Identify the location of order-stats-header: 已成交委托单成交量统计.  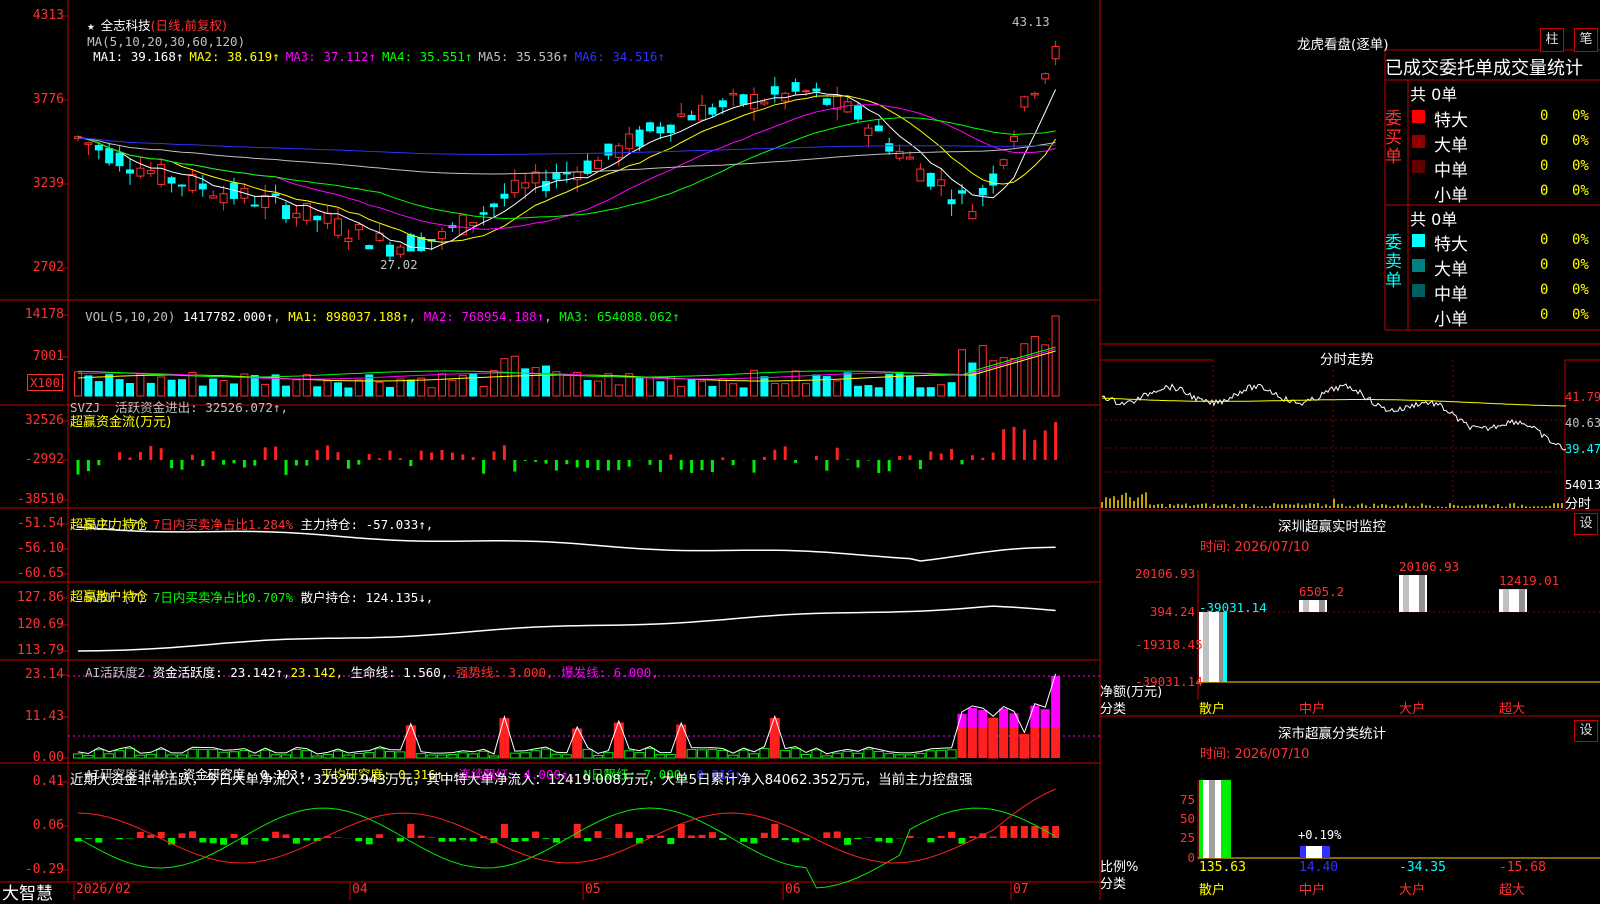
(1484, 68).